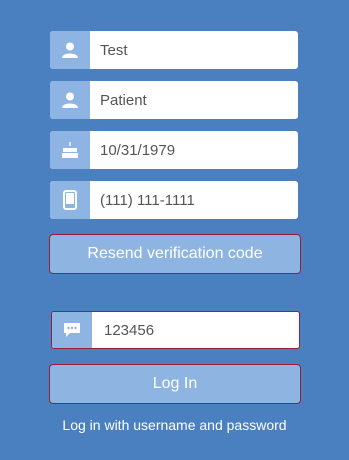 This screenshot has width=349, height=460. What do you see at coordinates (174, 425) in the screenshot?
I see `username-password-login-link: Log in with username and password` at bounding box center [174, 425].